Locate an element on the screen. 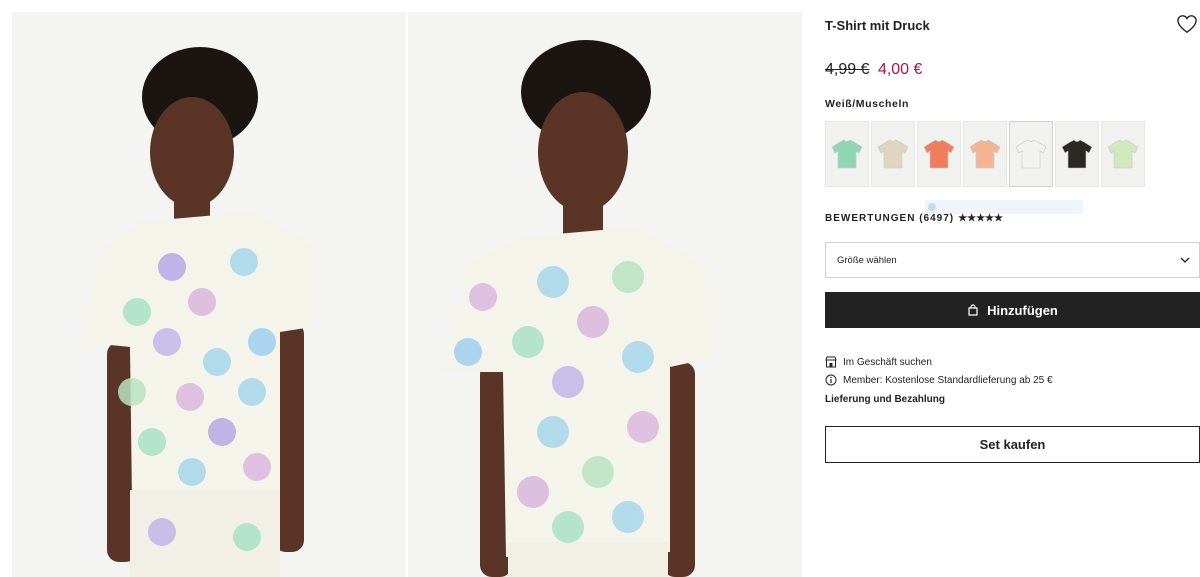  color-swatch-white-print is located at coordinates (1031, 154).